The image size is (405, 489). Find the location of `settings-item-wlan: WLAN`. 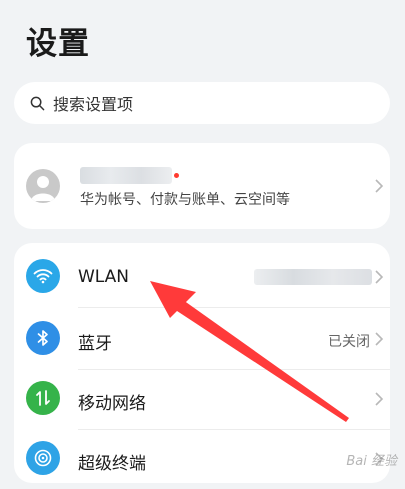

settings-item-wlan: WLAN is located at coordinates (202, 276).